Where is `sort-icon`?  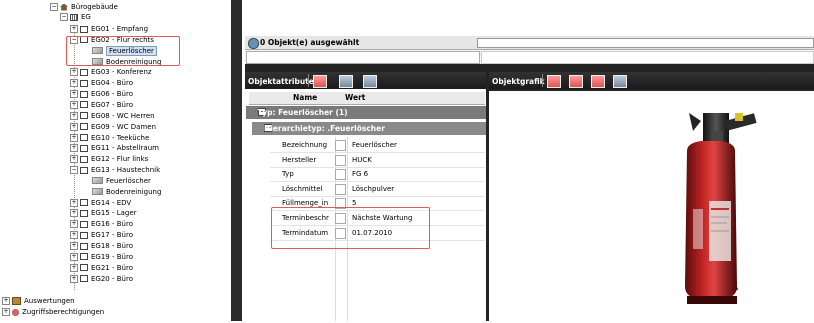 sort-icon is located at coordinates (370, 81).